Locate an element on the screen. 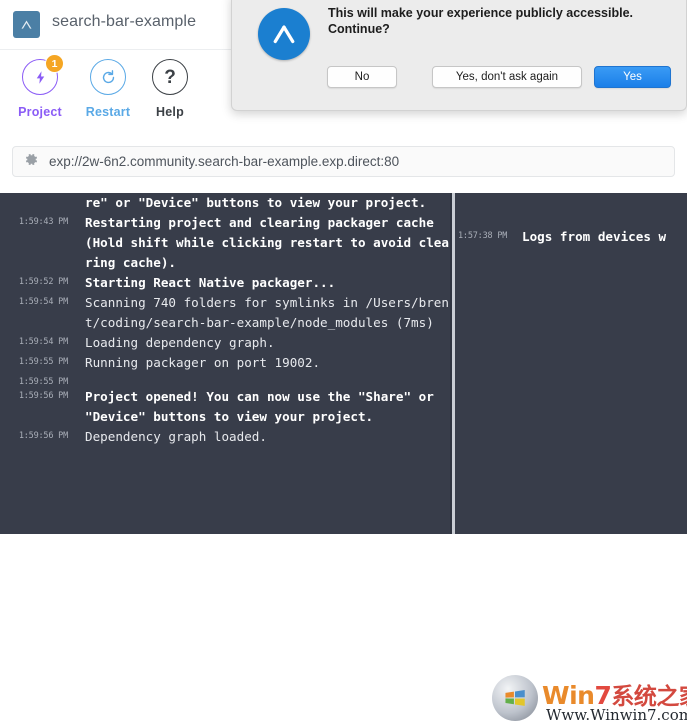 This screenshot has width=687, height=727. lightning-bolt-icon: 1 is located at coordinates (43, 74).